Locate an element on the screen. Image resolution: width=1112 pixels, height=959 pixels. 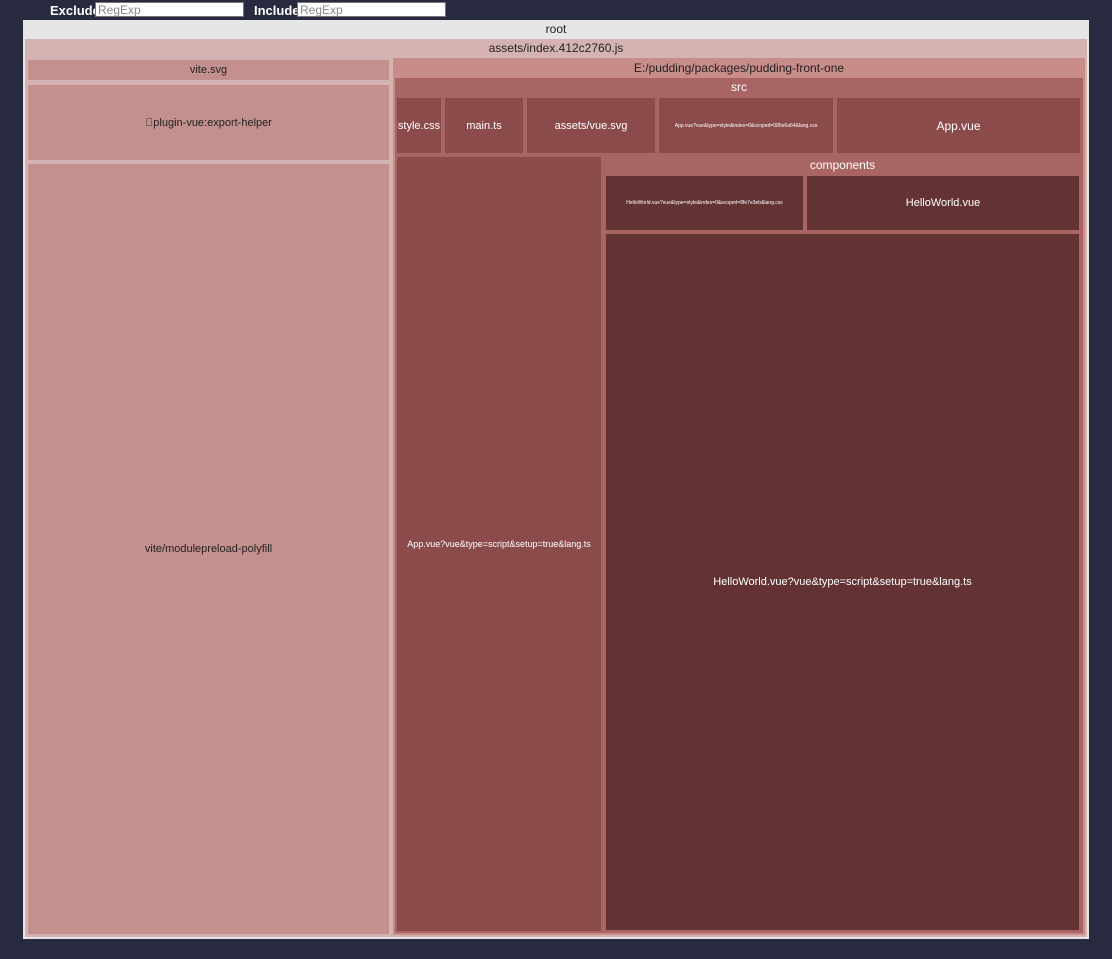
style-css-cell: style.css is located at coordinates (419, 125).